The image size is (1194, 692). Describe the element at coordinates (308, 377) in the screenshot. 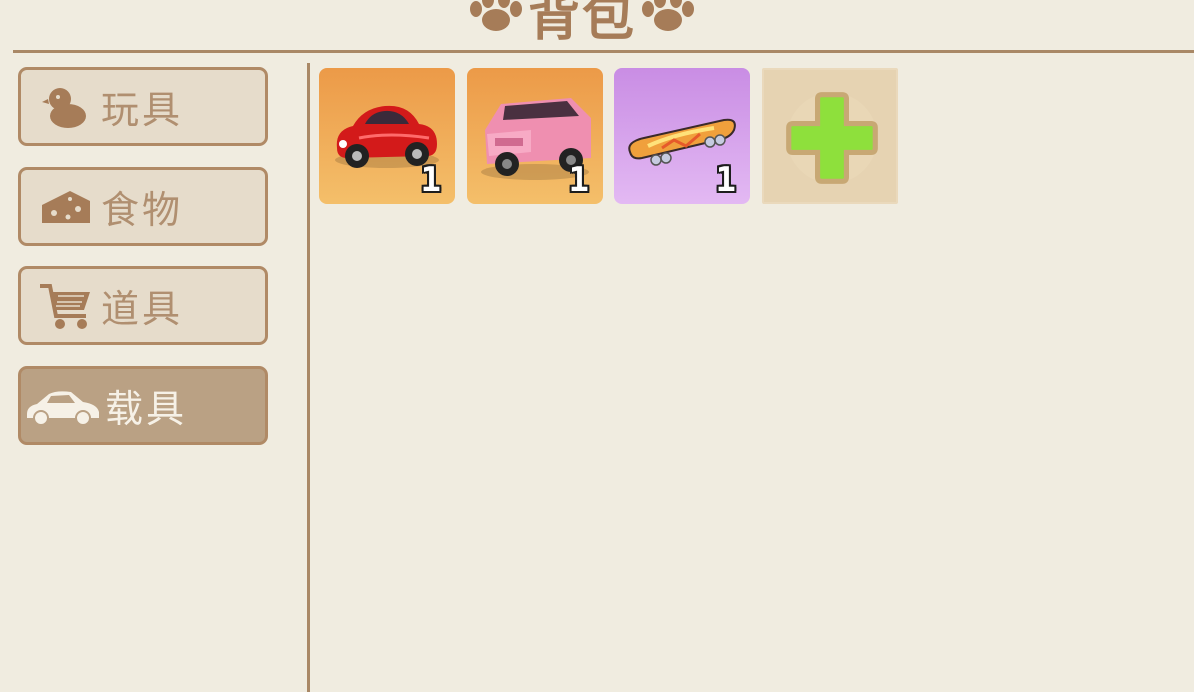

I see `sidebar-divider` at that location.